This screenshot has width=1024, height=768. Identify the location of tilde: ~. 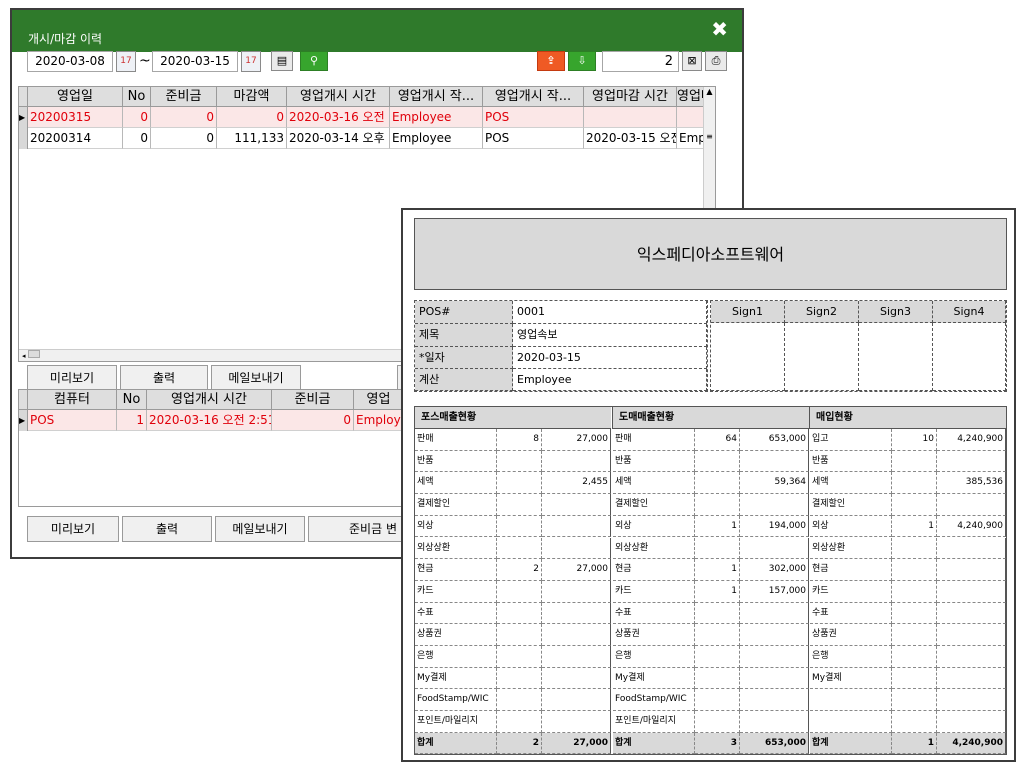
(145, 61).